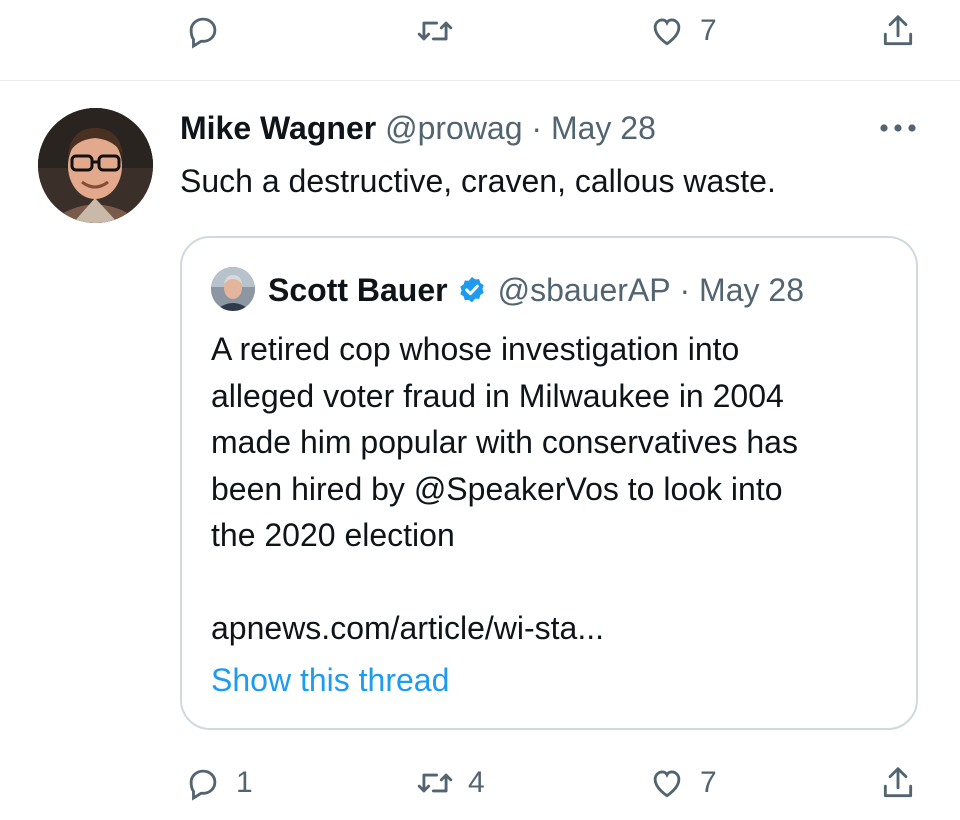  I want to click on quoted-header: Scott Bauer @sbauerAP · May 28, so click(536, 290).